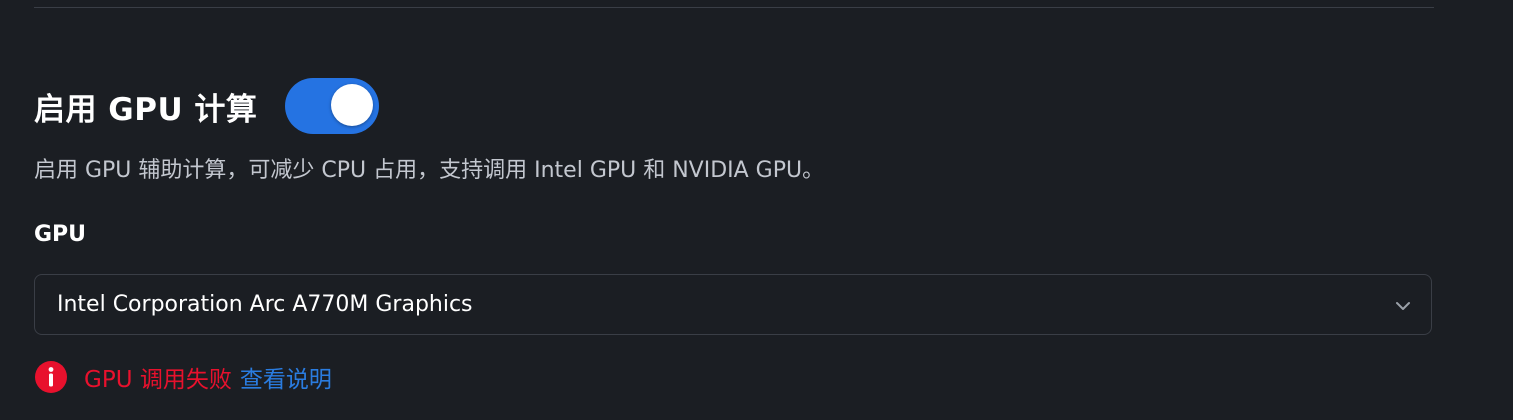 This screenshot has height=420, width=1513. What do you see at coordinates (60, 234) in the screenshot?
I see `gpu-select-label: GPU` at bounding box center [60, 234].